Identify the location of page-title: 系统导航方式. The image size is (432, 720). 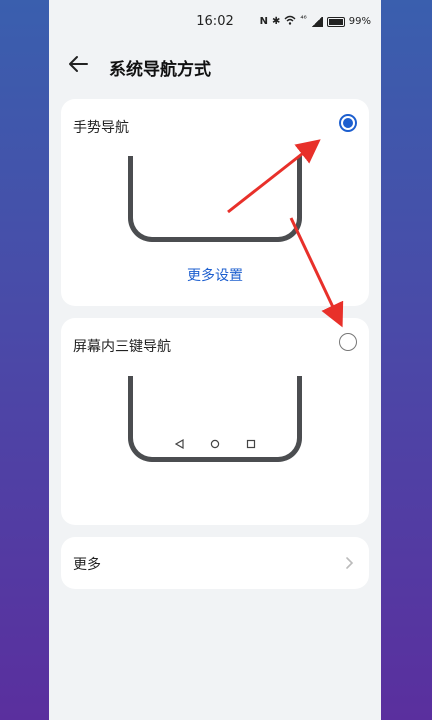
(160, 70).